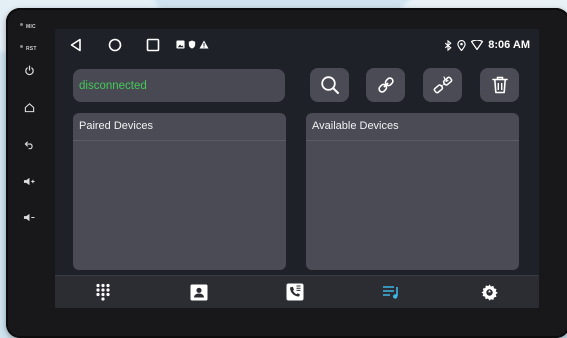 The image size is (567, 338). I want to click on nav-contacts, so click(199, 292).